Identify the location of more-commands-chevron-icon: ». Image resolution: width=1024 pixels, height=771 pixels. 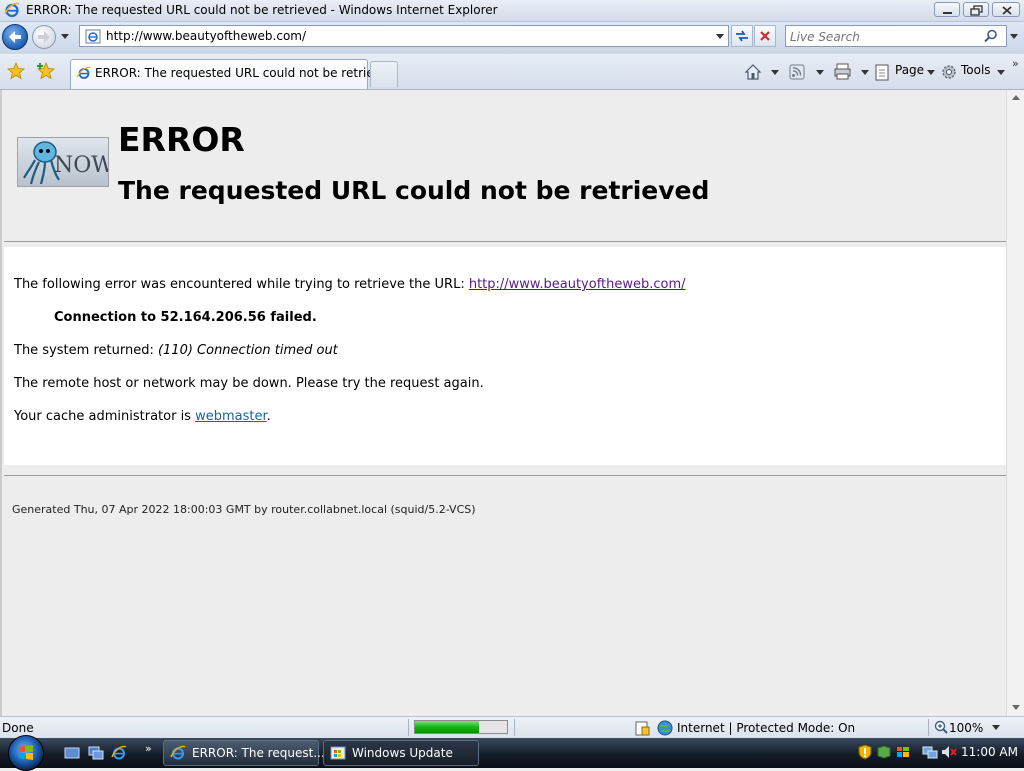
(1015, 63).